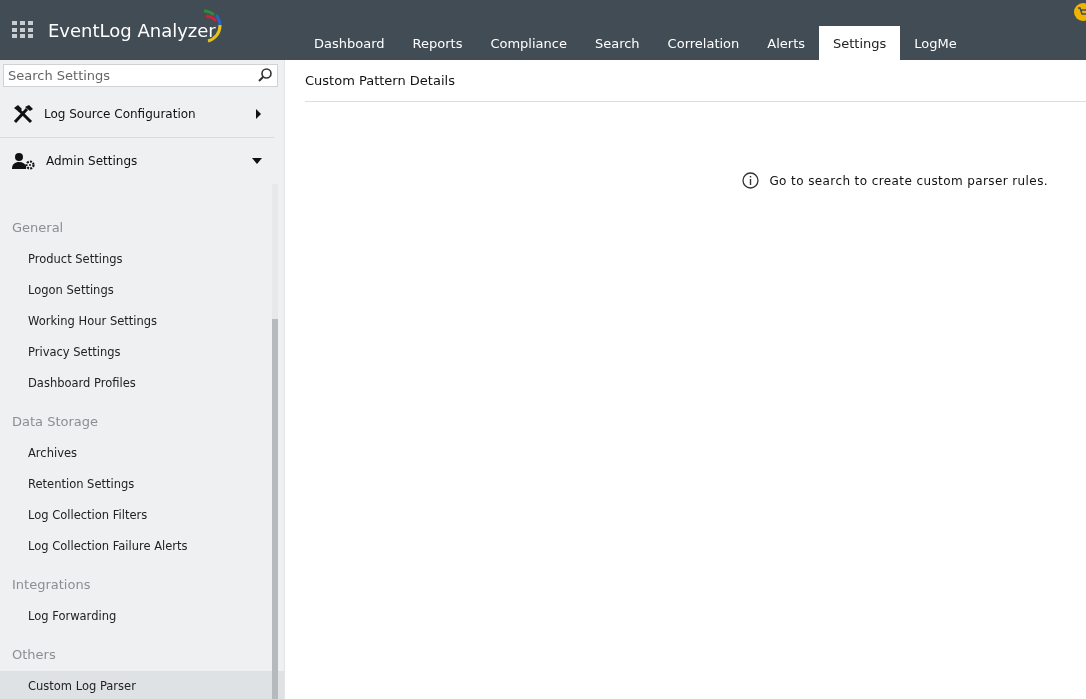 This screenshot has width=1086, height=699. What do you see at coordinates (437, 43) in the screenshot?
I see `nav-tab: Reports` at bounding box center [437, 43].